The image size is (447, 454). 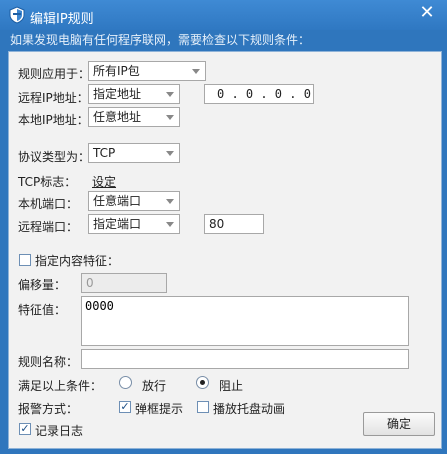 I want to click on remote-ip-mode-select: 指定地址, so click(x=134, y=94).